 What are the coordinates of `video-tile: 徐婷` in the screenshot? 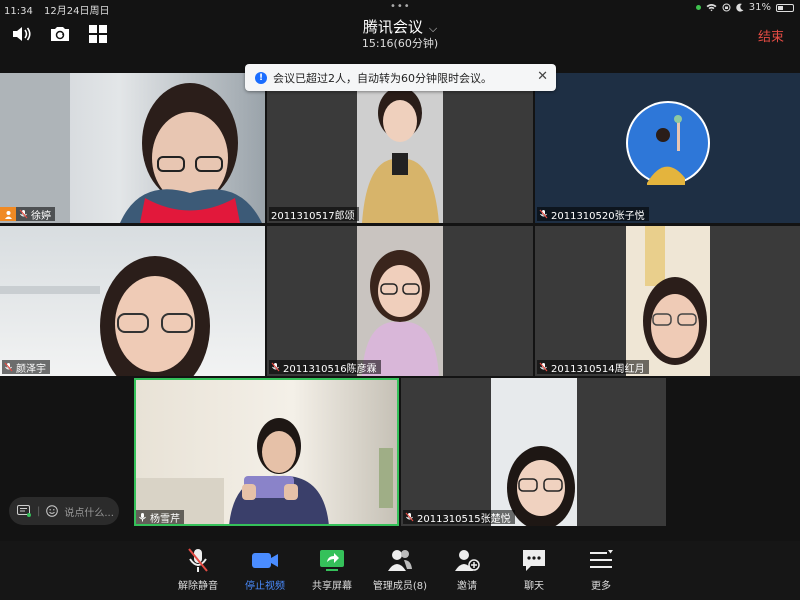 It's located at (132, 148).